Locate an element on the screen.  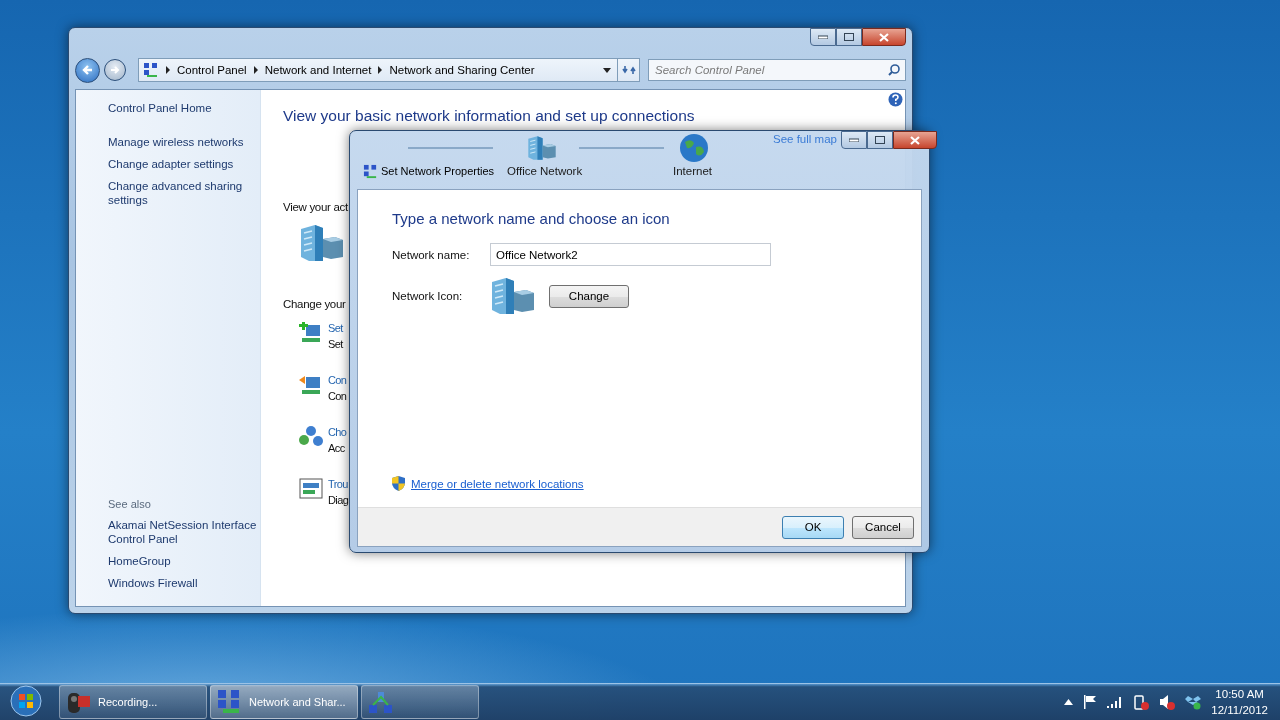
network-name-field: Office Network2 is located at coordinates (630, 254).